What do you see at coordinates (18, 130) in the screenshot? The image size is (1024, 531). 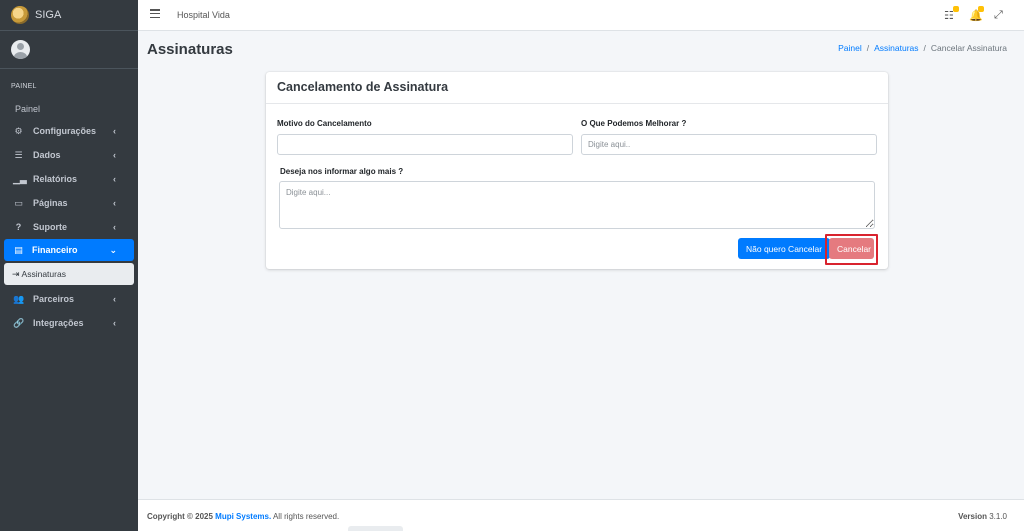 I see `cogs-icon: ⚙` at bounding box center [18, 130].